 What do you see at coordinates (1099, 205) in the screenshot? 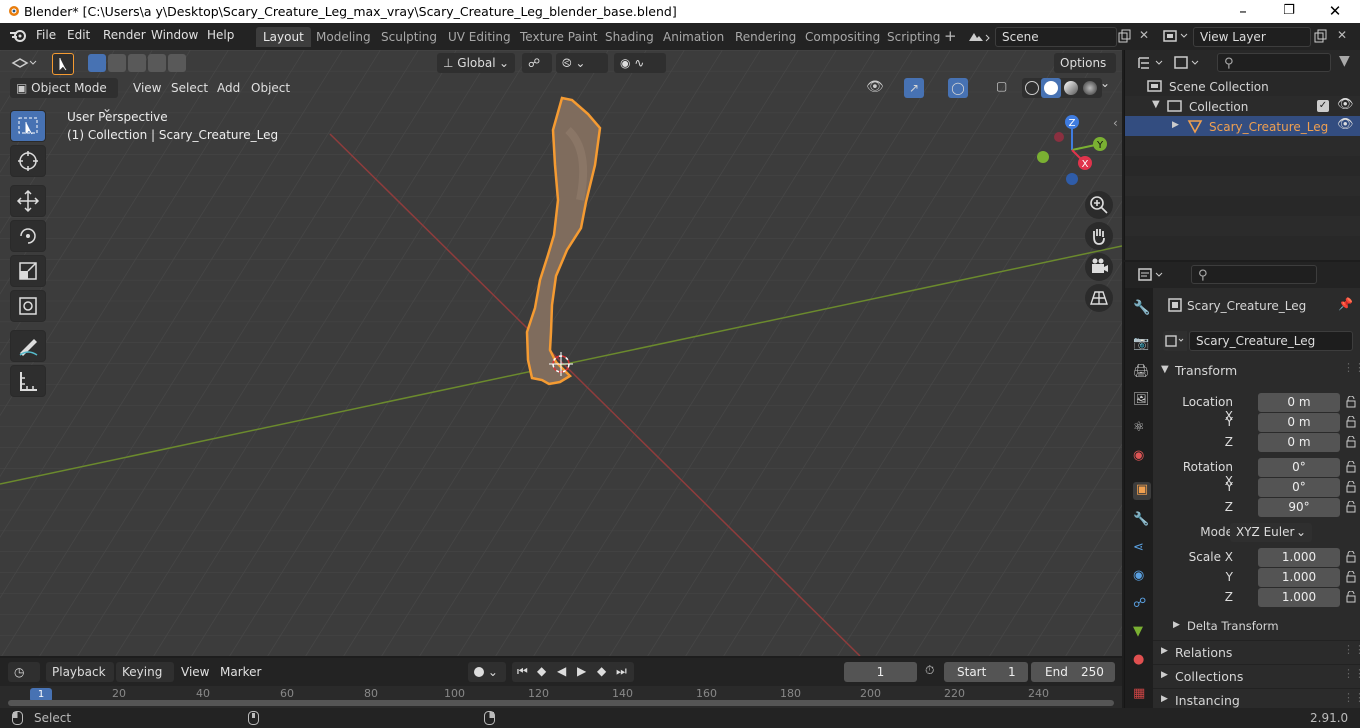
I see `zoom-button` at bounding box center [1099, 205].